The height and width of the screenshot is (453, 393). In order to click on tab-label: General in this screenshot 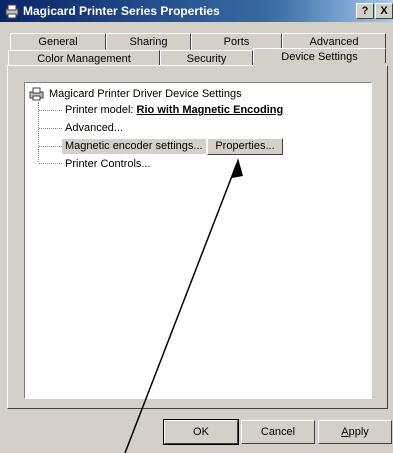, I will do `click(58, 42)`.